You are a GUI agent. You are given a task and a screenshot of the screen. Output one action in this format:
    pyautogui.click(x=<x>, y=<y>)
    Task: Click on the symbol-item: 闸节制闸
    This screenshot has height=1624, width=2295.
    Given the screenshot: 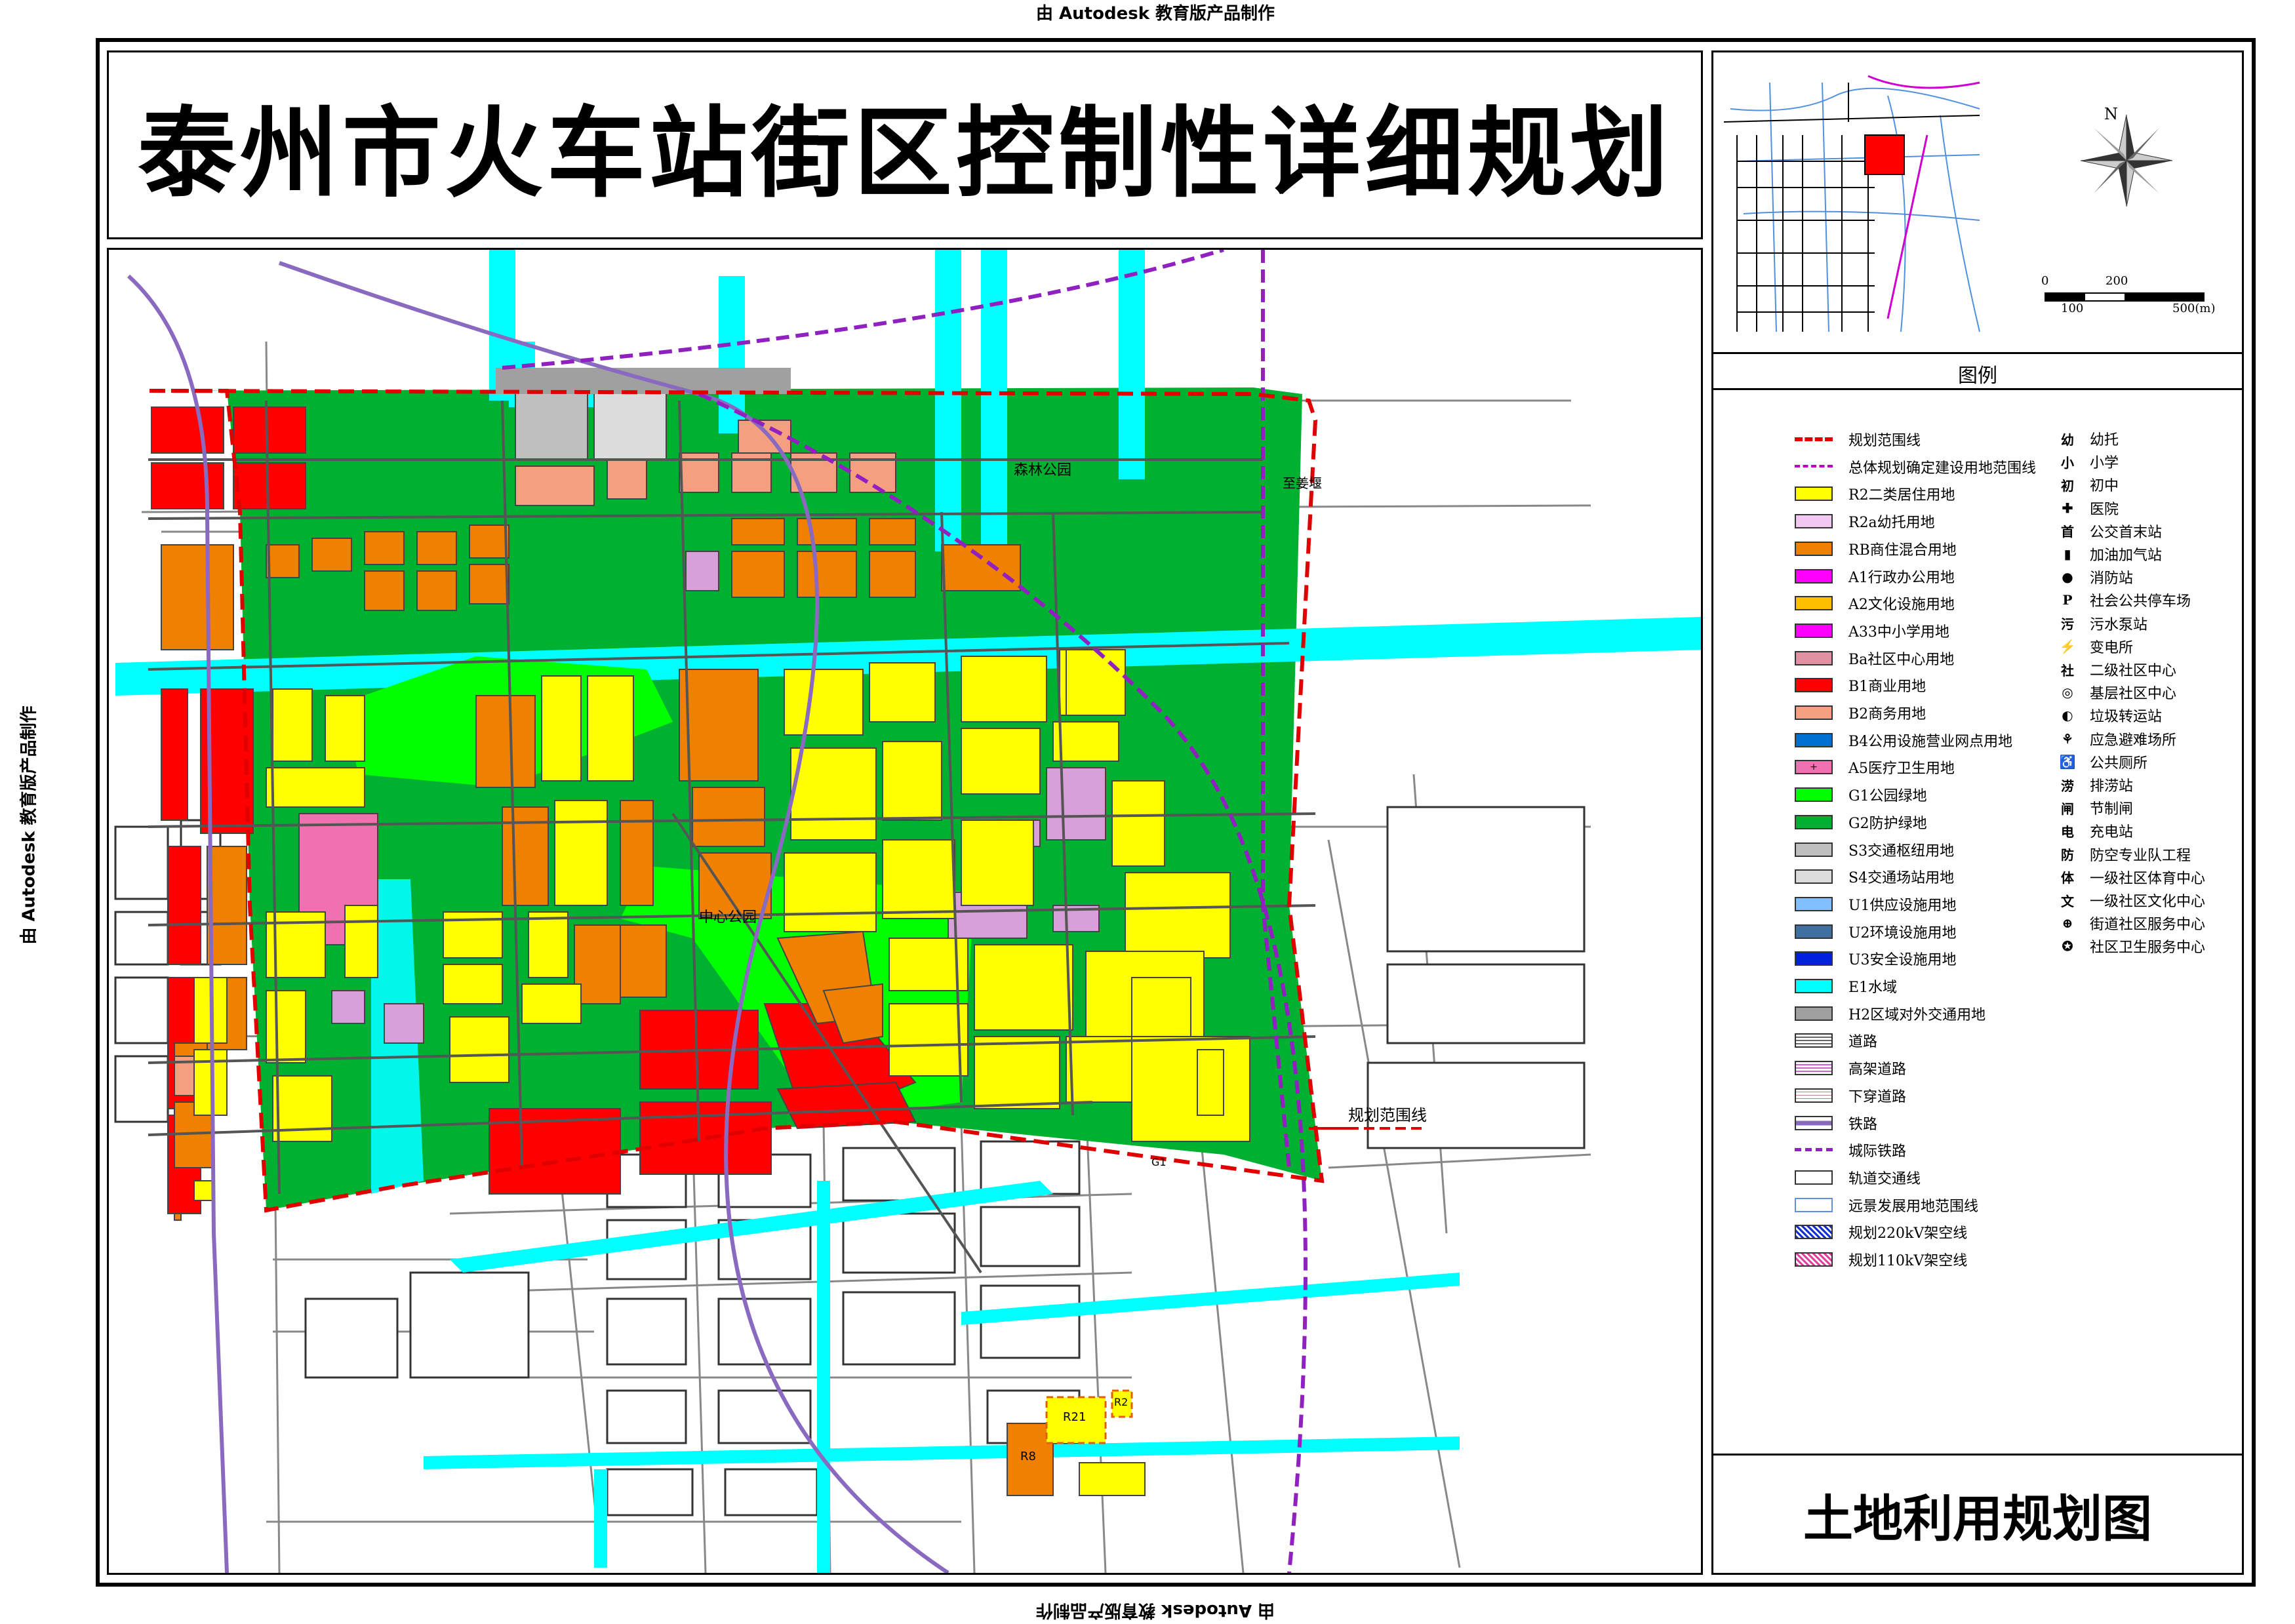 What is the action you would take?
    pyautogui.click(x=2093, y=808)
    